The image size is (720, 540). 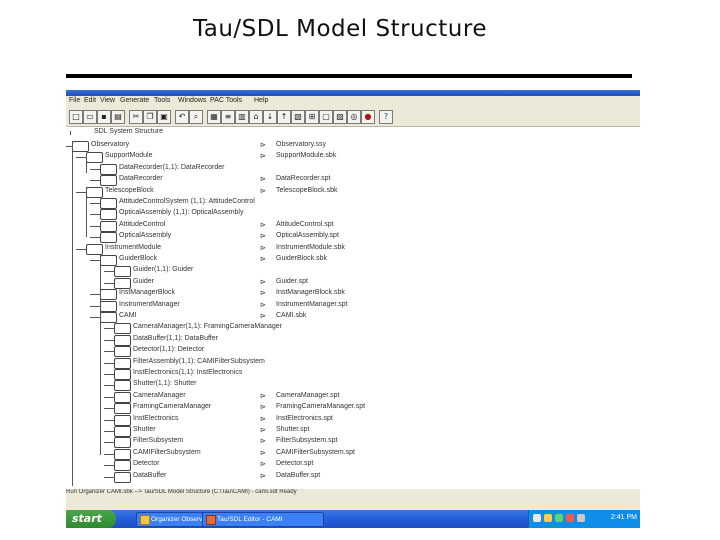 I want to click on save-icon: ▪, so click(x=104, y=117).